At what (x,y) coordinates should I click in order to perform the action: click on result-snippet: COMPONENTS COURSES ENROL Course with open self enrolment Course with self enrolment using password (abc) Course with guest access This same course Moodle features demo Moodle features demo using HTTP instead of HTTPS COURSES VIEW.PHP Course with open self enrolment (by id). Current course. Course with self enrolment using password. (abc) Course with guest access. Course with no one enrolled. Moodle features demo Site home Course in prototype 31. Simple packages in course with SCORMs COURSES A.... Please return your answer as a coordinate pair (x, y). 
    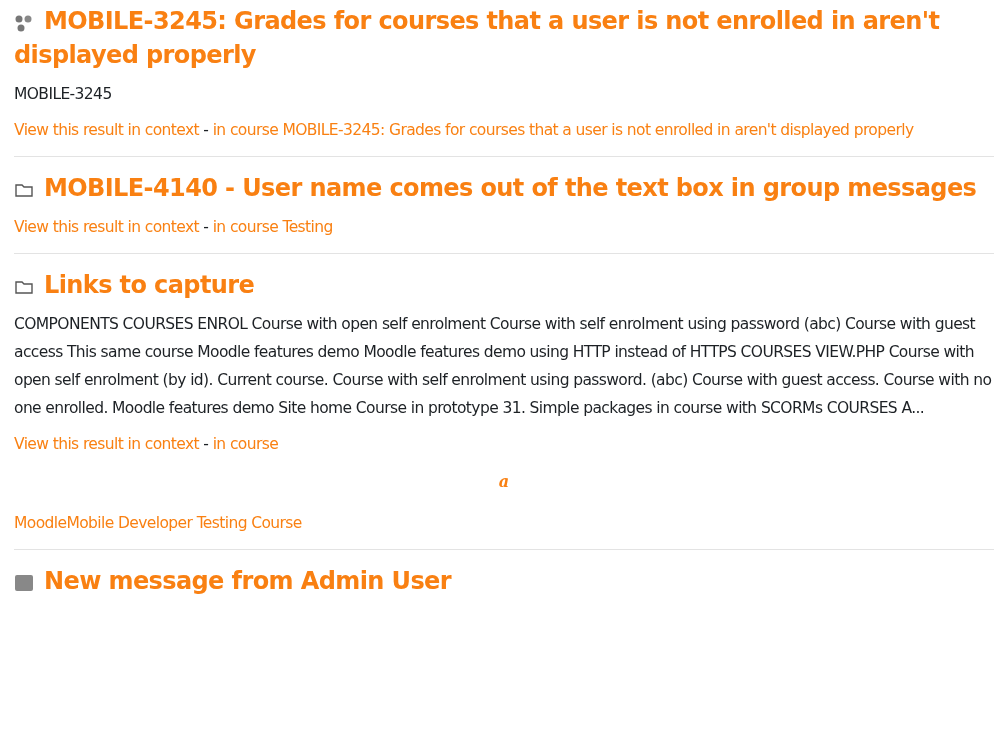
    Looking at the image, I should click on (503, 366).